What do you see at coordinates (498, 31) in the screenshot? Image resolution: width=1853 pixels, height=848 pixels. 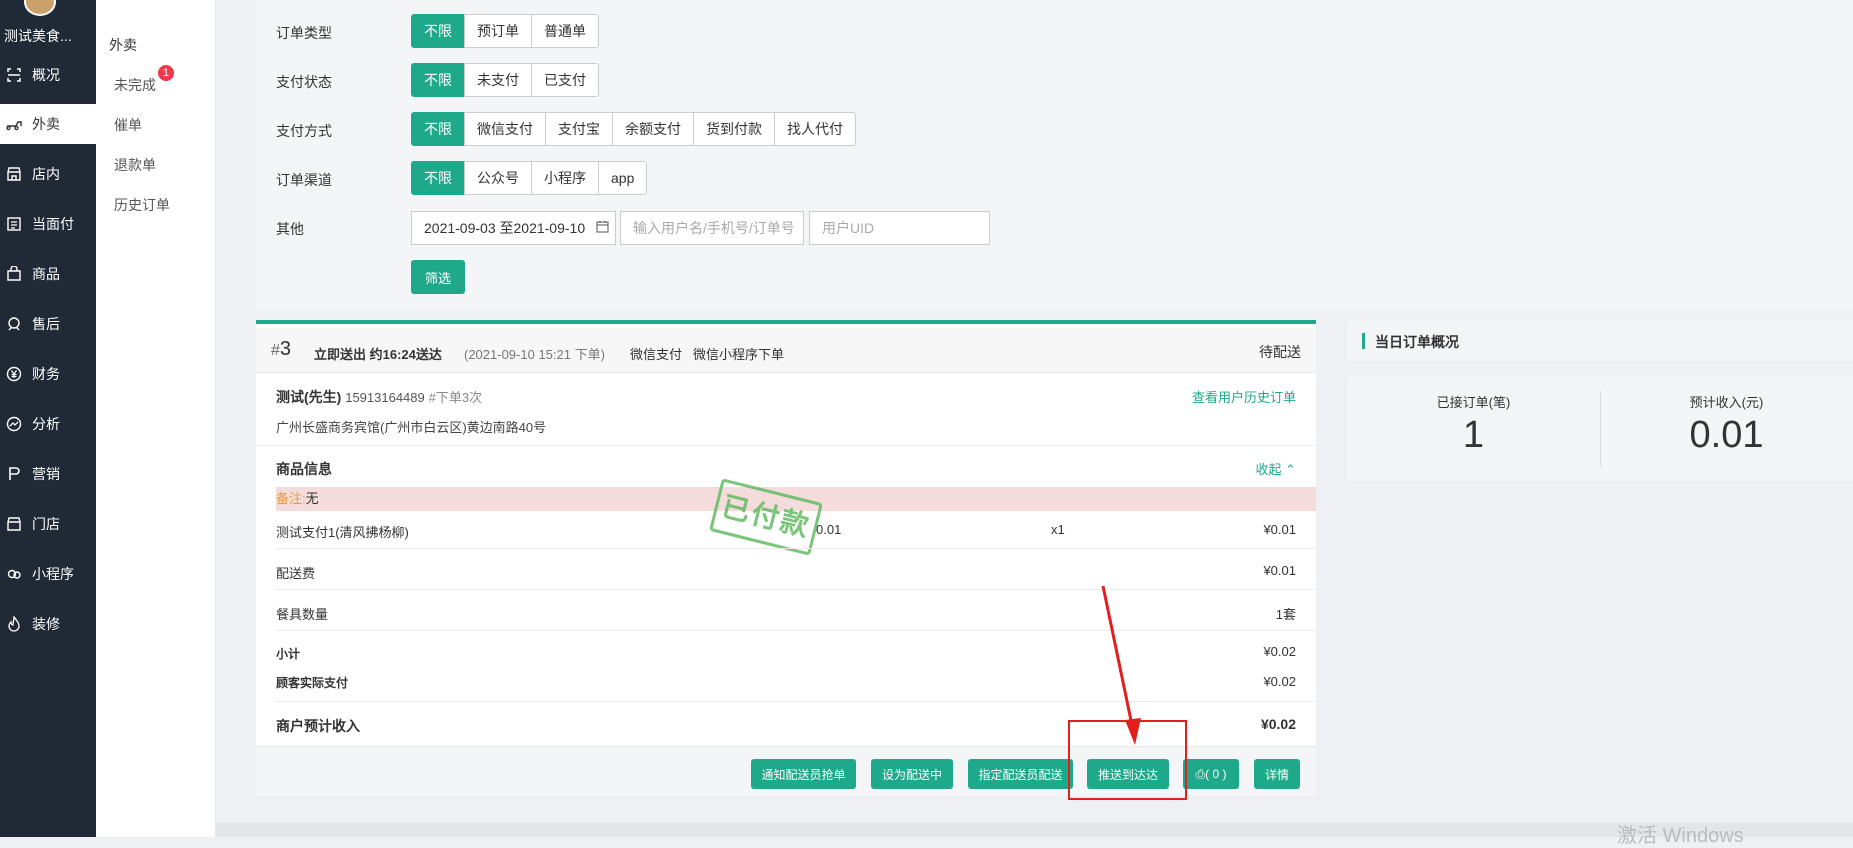 I see `filter-option: 预订单` at bounding box center [498, 31].